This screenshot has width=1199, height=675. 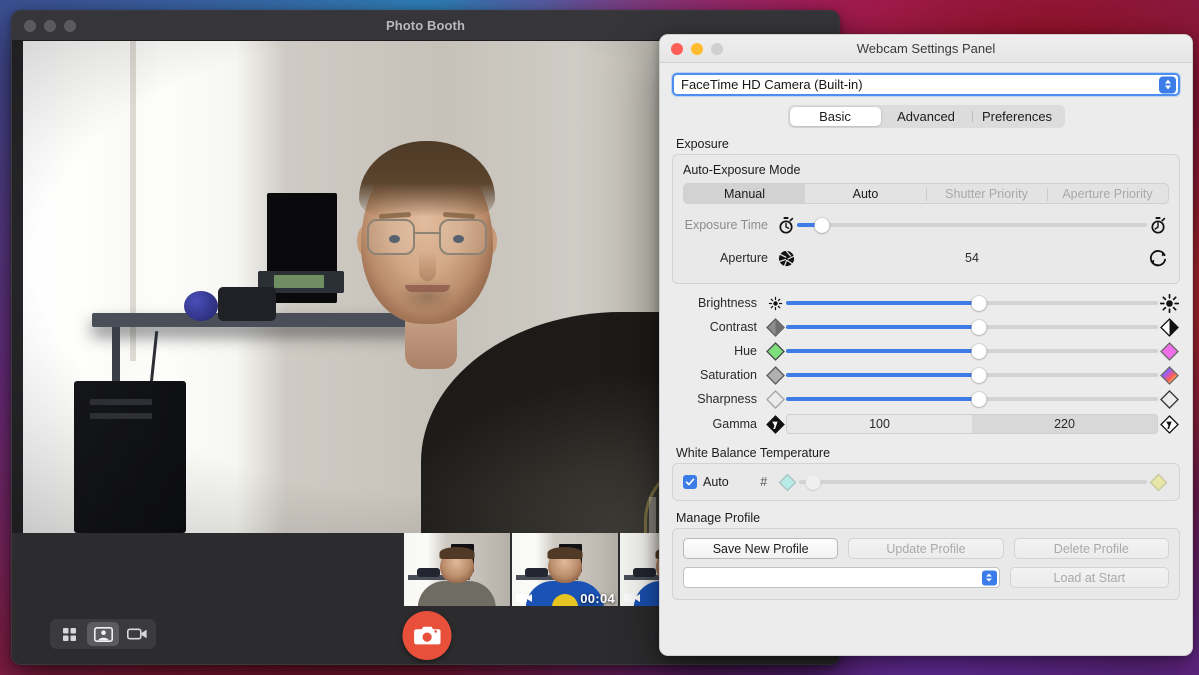 I want to click on hue-label: Hue, so click(x=745, y=351).